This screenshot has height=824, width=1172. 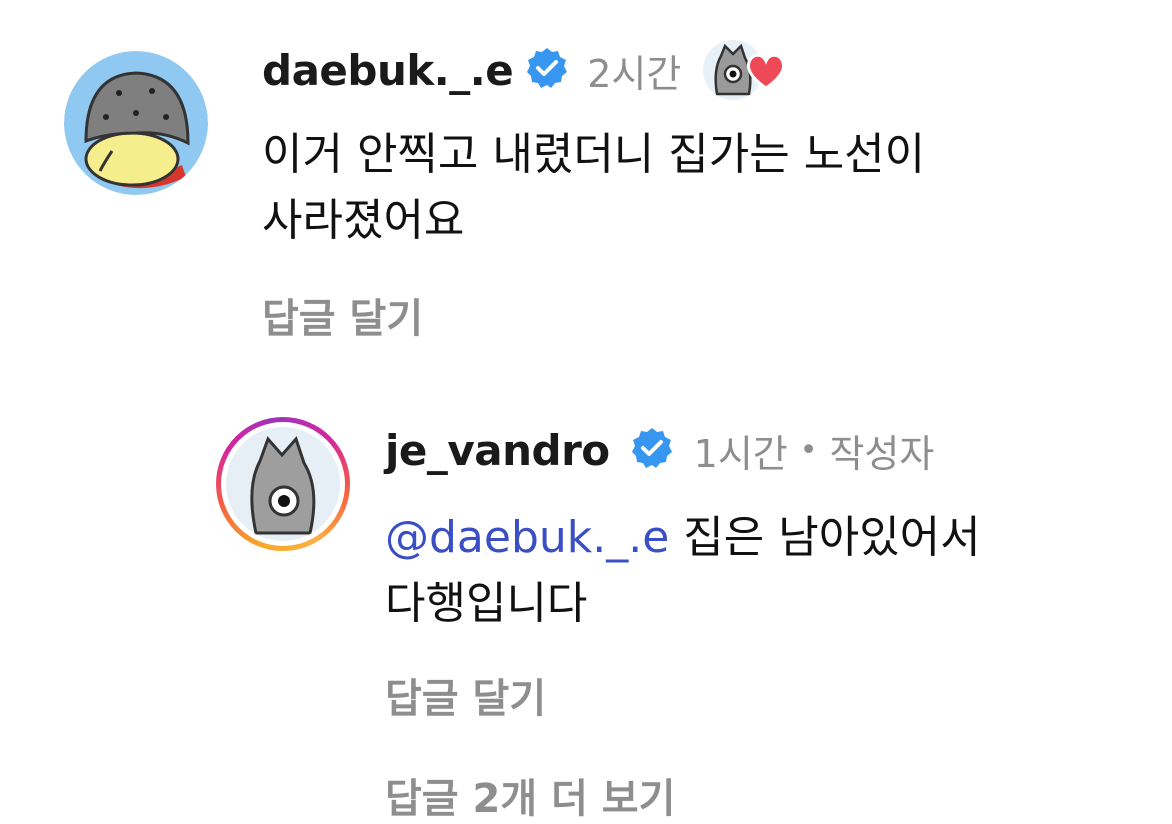 I want to click on comment-line: 이거 안찍고 내렸더니 집가는 노선이, so click(x=594, y=154).